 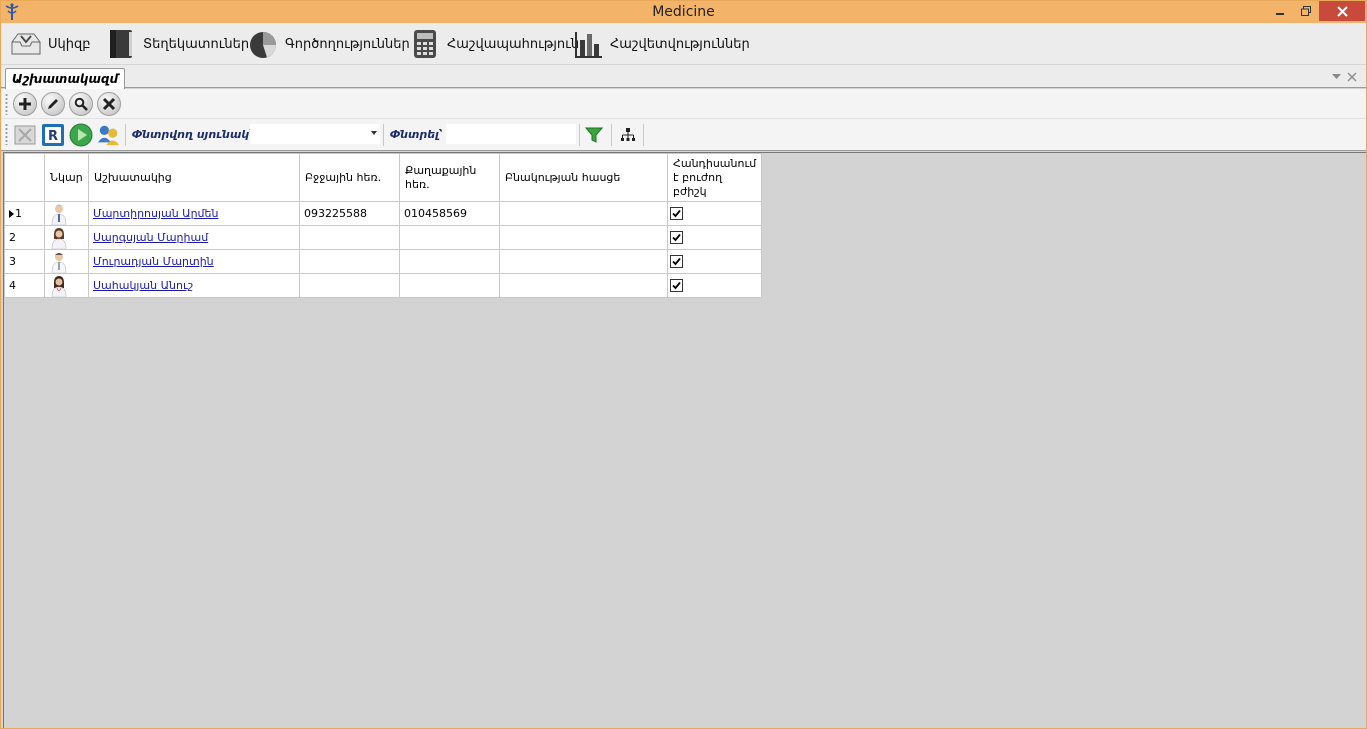 I want to click on record-toolbar, so click(x=683, y=104).